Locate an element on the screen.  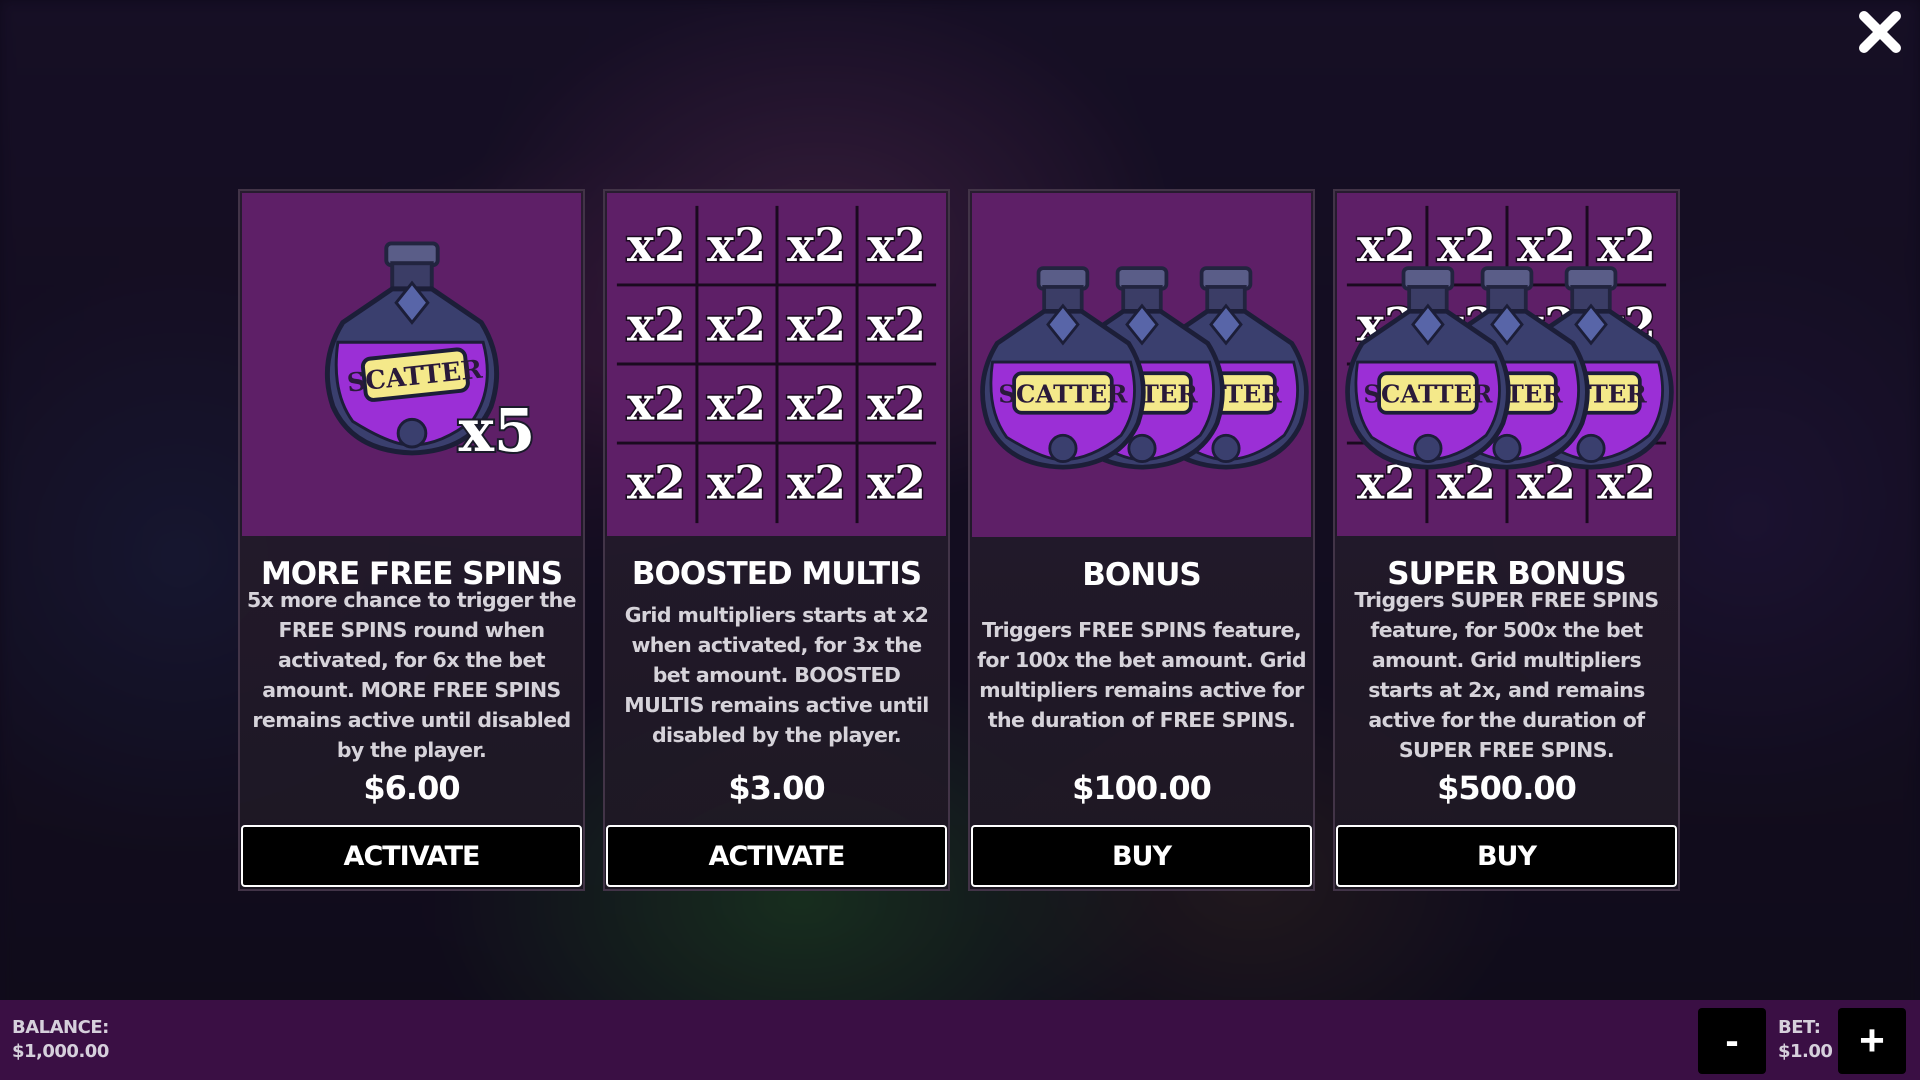
minus-icon: - is located at coordinates (1732, 1040).